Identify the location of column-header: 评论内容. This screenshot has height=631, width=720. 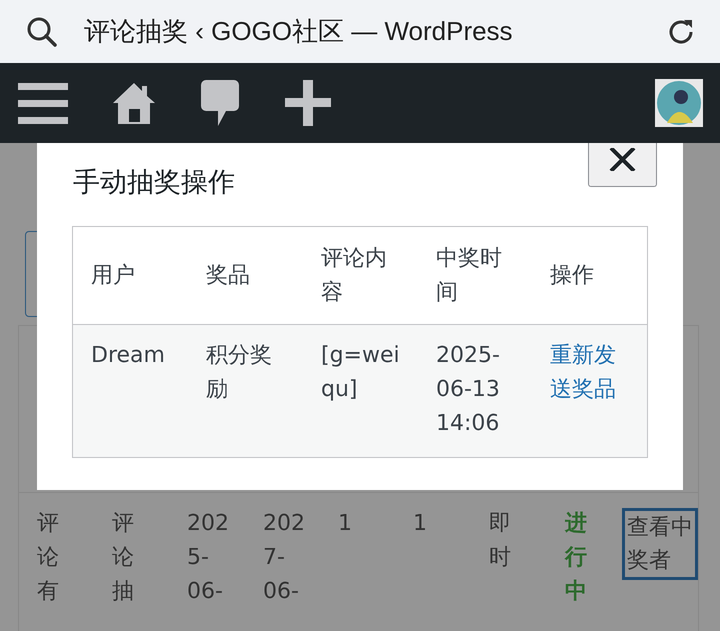
(354, 275).